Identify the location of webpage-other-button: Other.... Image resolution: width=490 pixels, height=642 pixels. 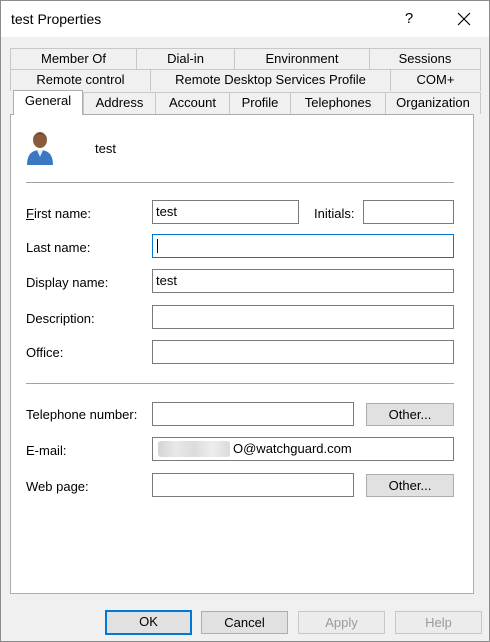
(410, 485).